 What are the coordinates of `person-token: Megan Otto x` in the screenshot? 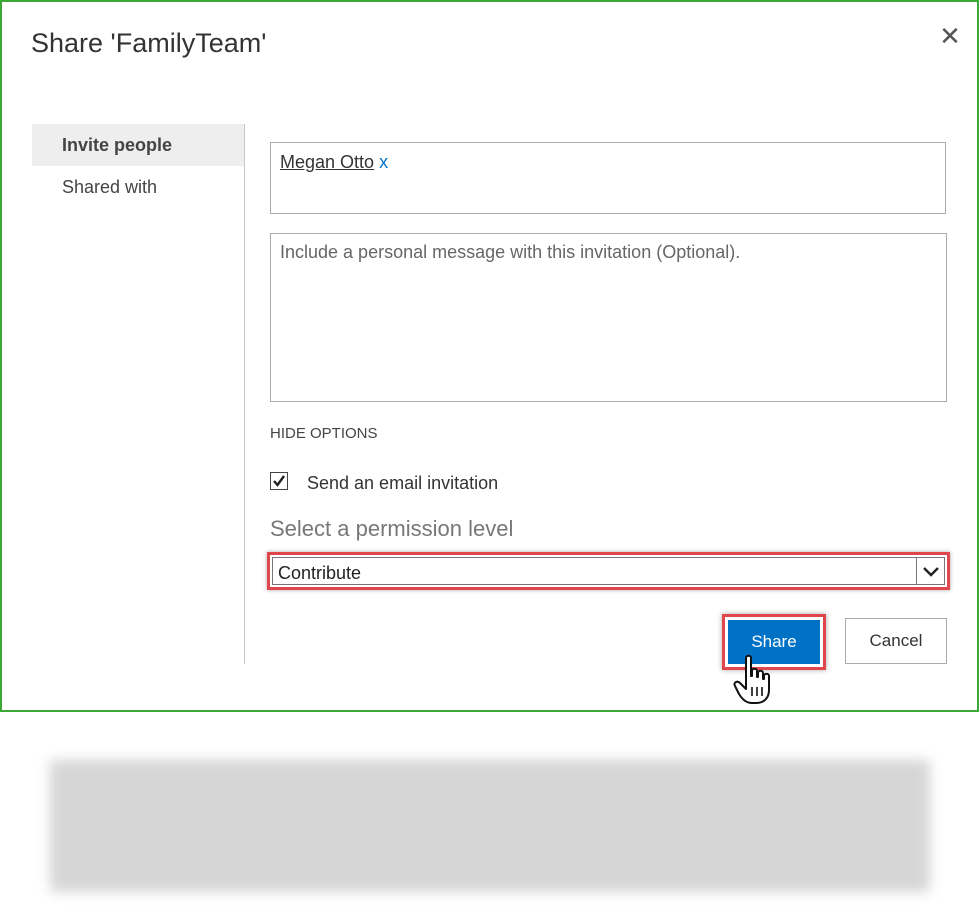 It's located at (334, 162).